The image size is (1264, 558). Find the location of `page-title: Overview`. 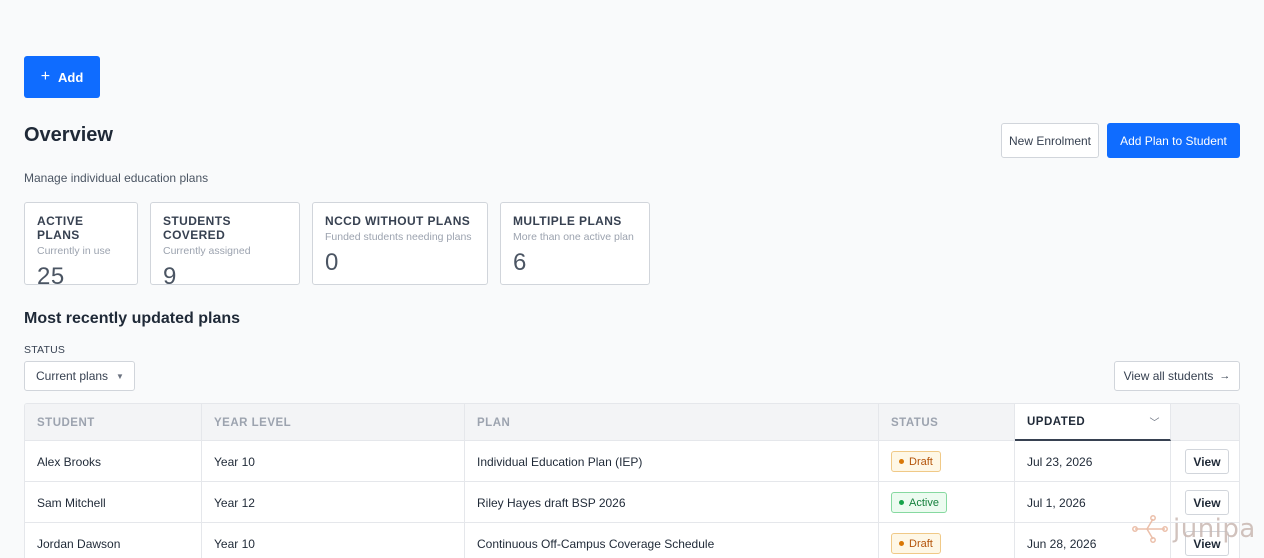

page-title: Overview is located at coordinates (68, 135).